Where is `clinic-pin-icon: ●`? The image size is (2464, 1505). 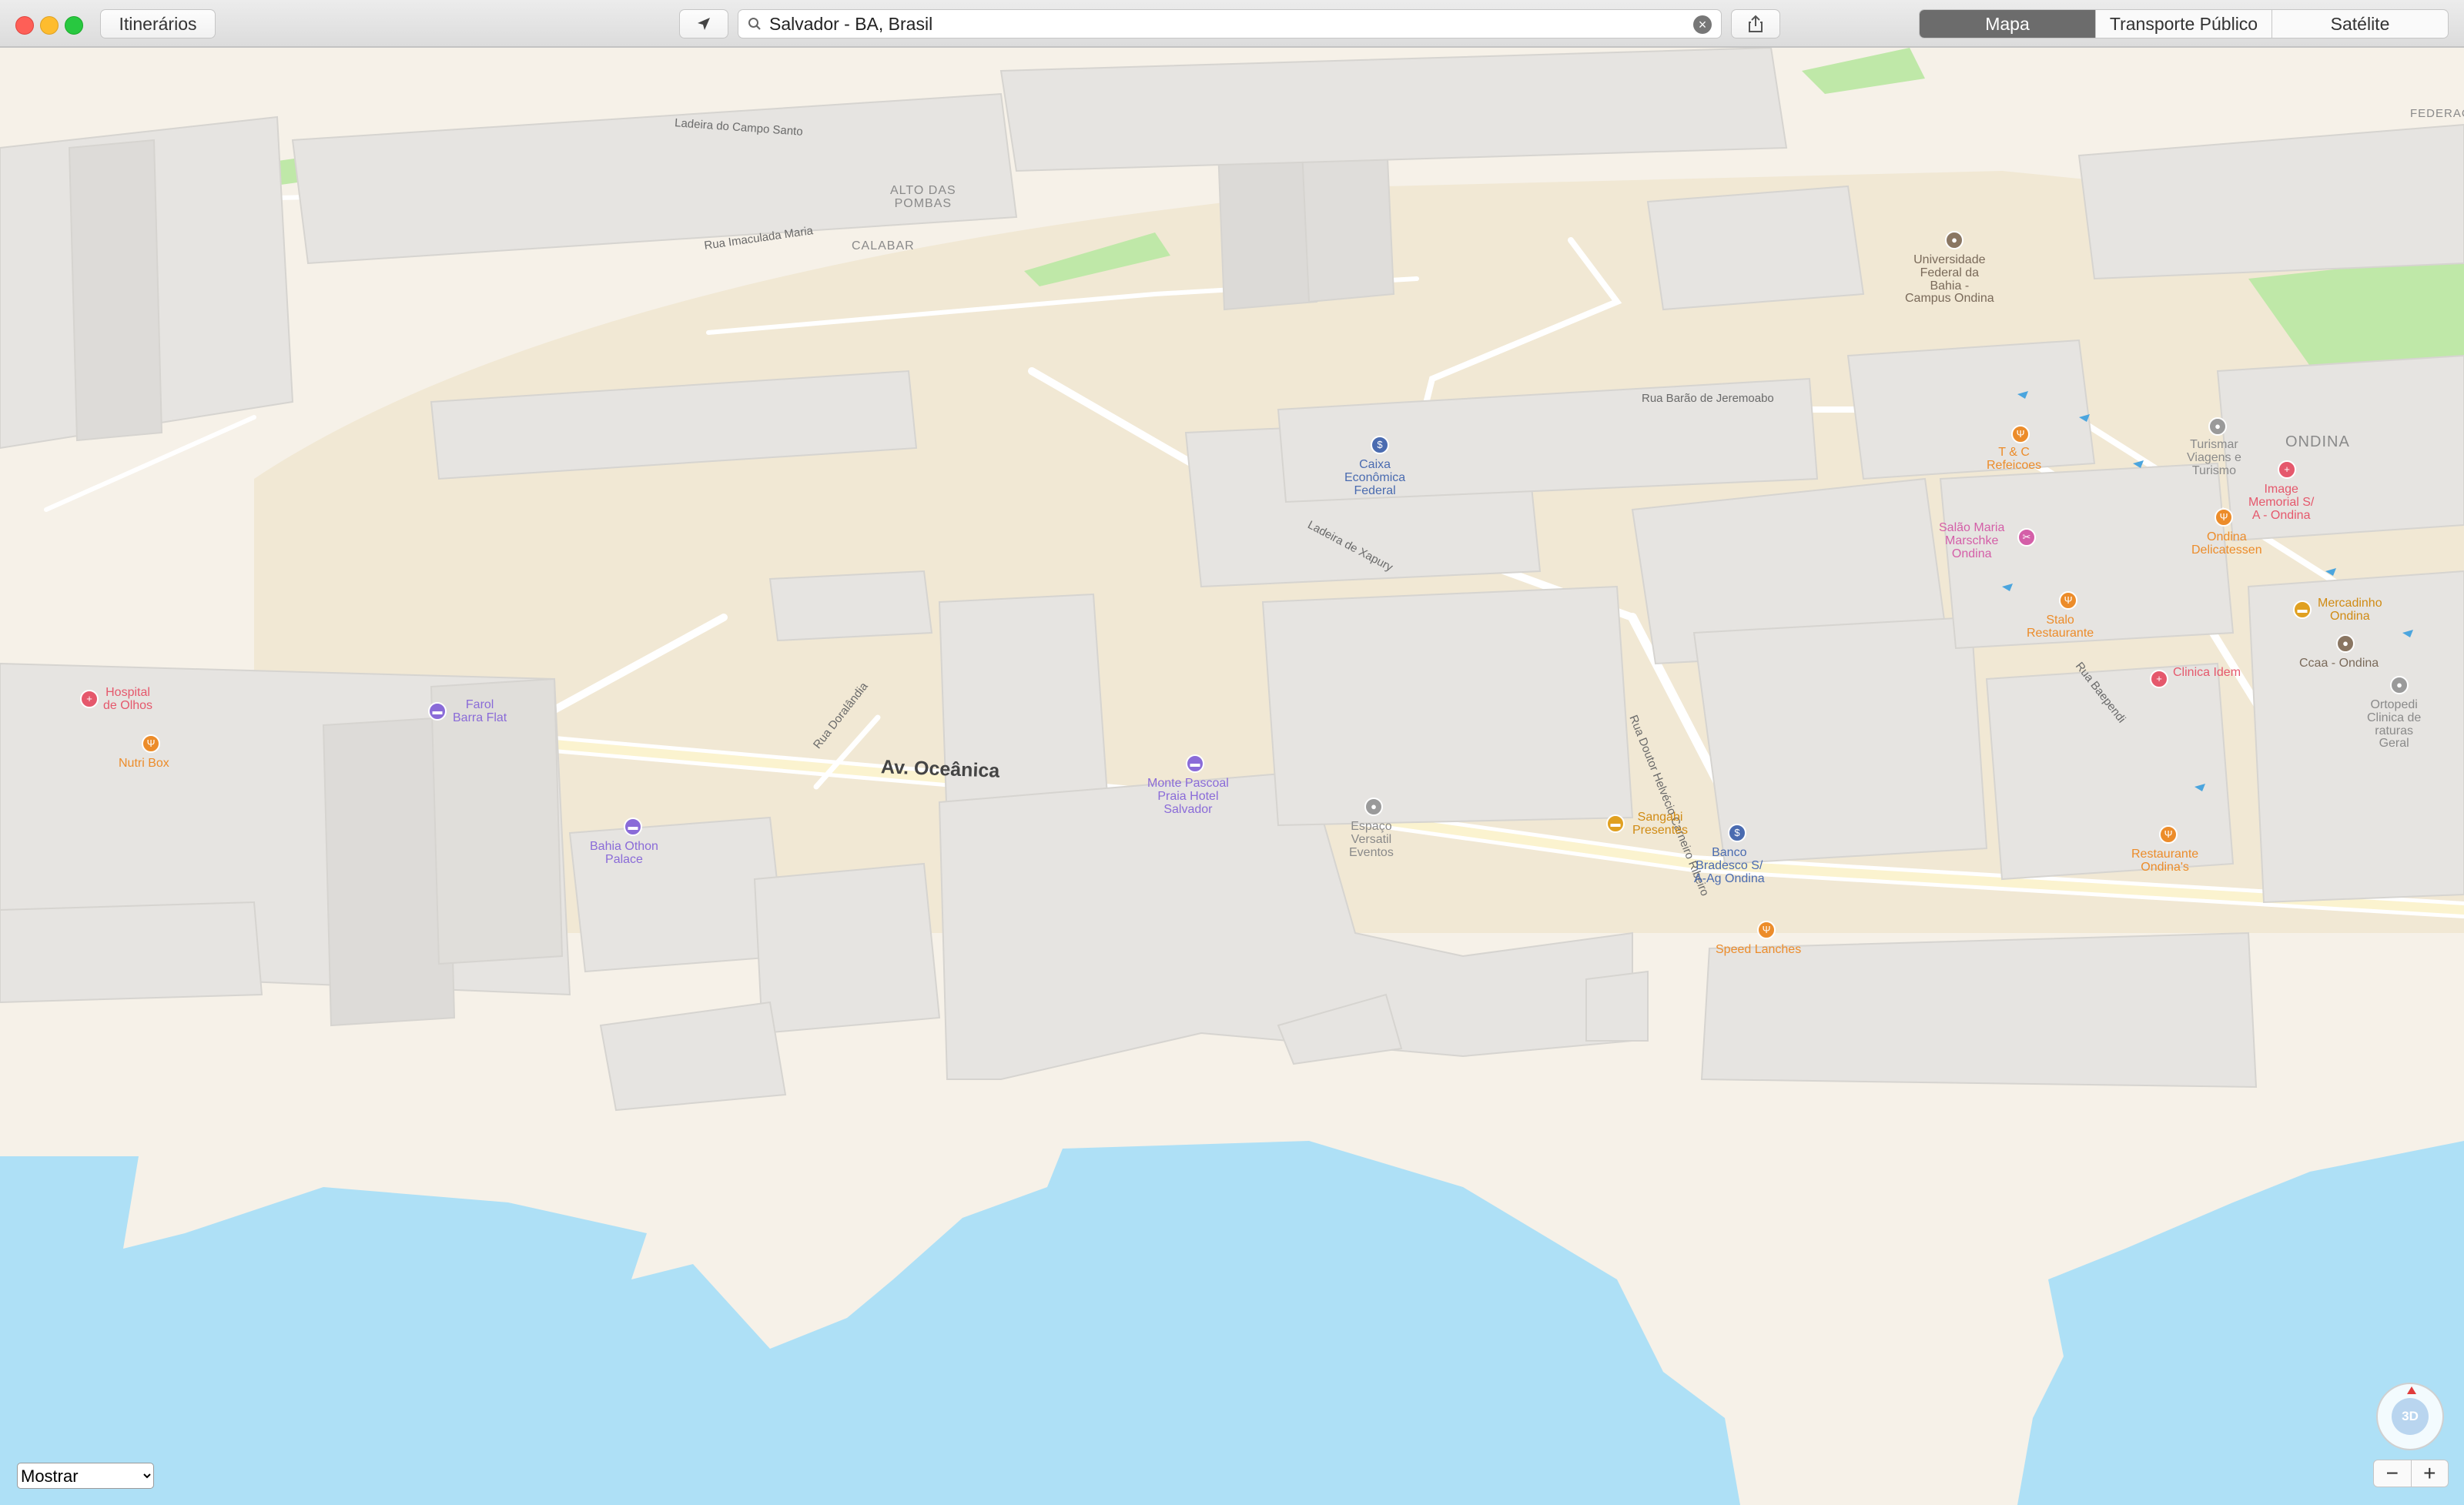 clinic-pin-icon: ● is located at coordinates (2399, 685).